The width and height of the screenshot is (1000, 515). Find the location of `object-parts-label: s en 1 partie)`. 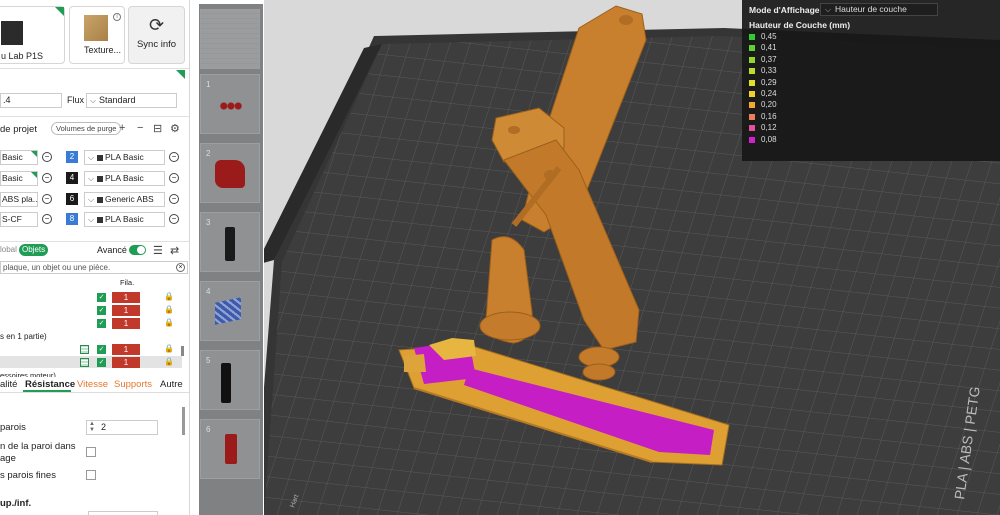

object-parts-label: s en 1 partie) is located at coordinates (23, 336).